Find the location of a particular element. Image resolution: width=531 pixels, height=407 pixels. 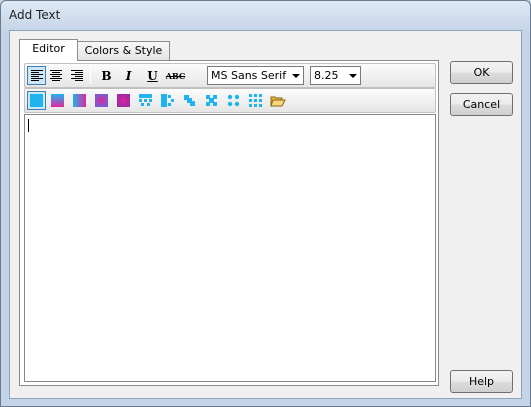

help-button: Help is located at coordinates (481, 381).